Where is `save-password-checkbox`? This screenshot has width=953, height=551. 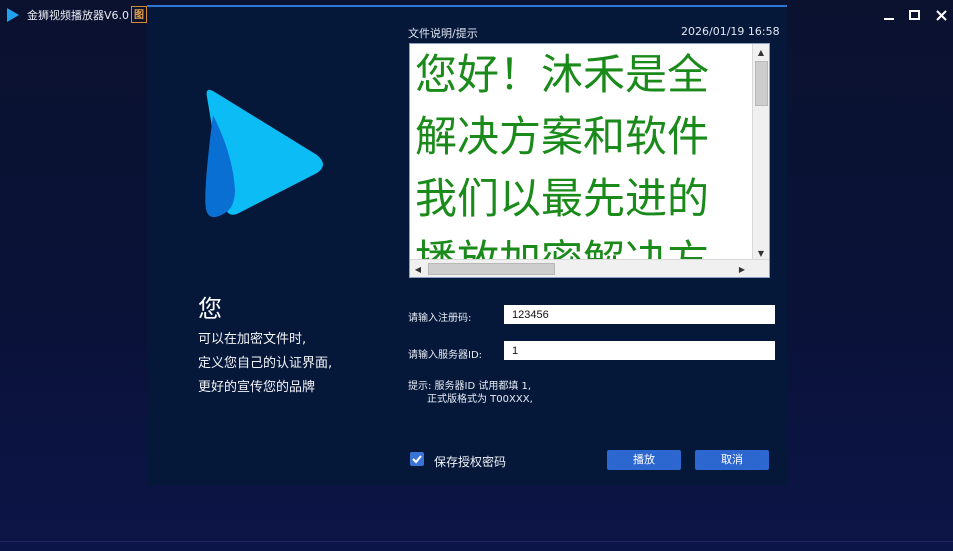 save-password-checkbox is located at coordinates (417, 459).